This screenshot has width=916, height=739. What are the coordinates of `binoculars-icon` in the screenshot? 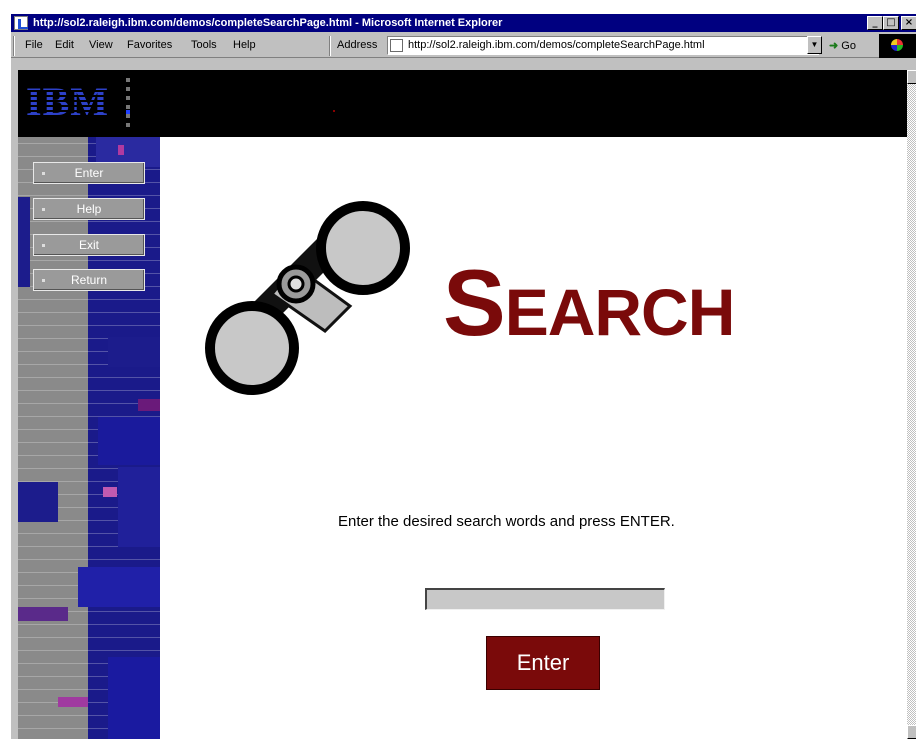 It's located at (307, 298).